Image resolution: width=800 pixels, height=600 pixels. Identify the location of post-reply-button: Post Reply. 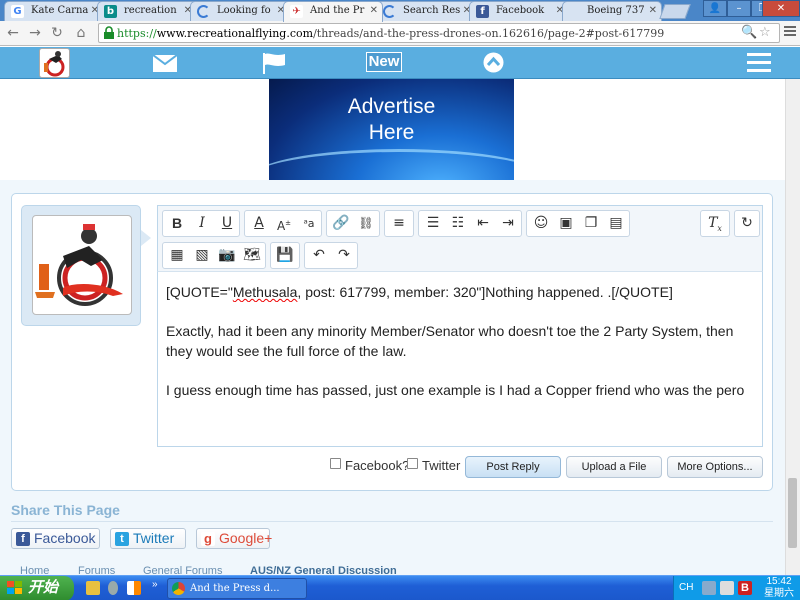
(513, 467).